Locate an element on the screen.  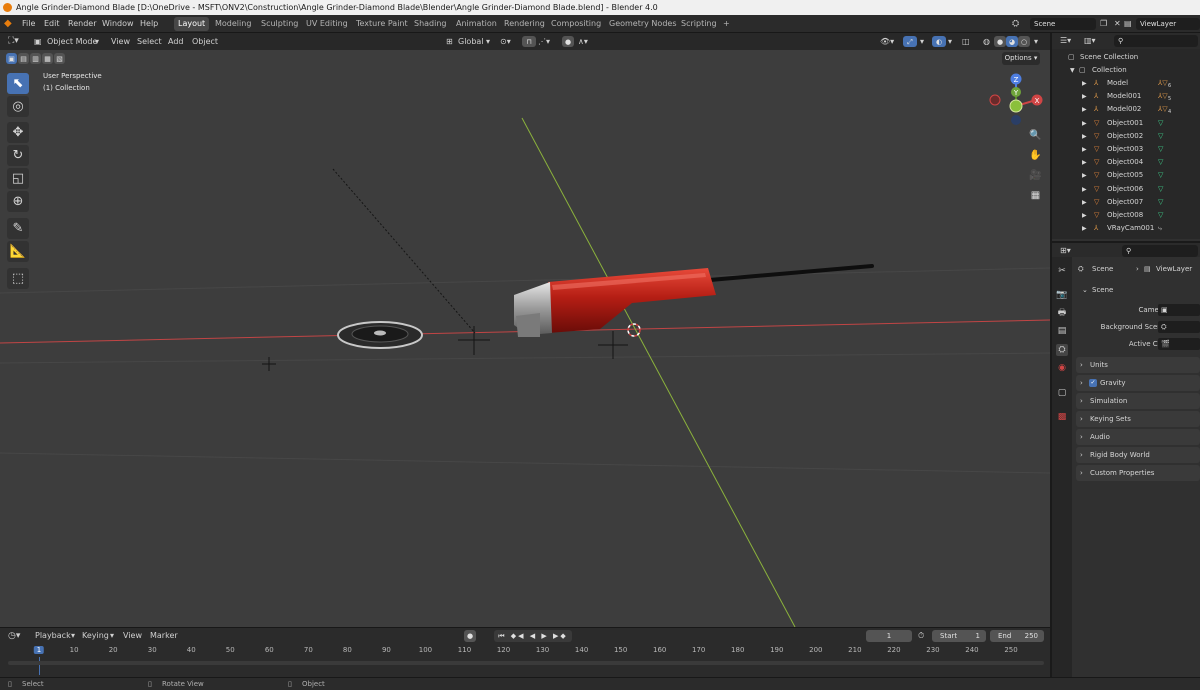
timeline-menu-marker: Marker is located at coordinates (164, 636).